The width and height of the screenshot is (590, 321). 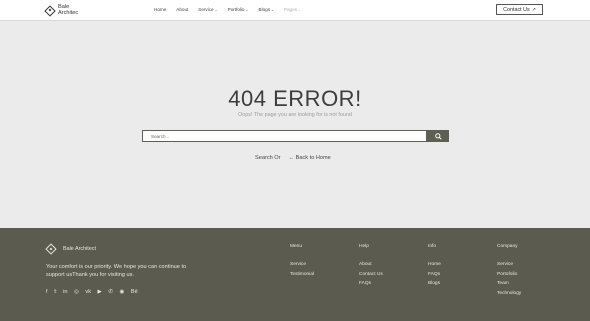 I want to click on search-icon, so click(x=438, y=136).